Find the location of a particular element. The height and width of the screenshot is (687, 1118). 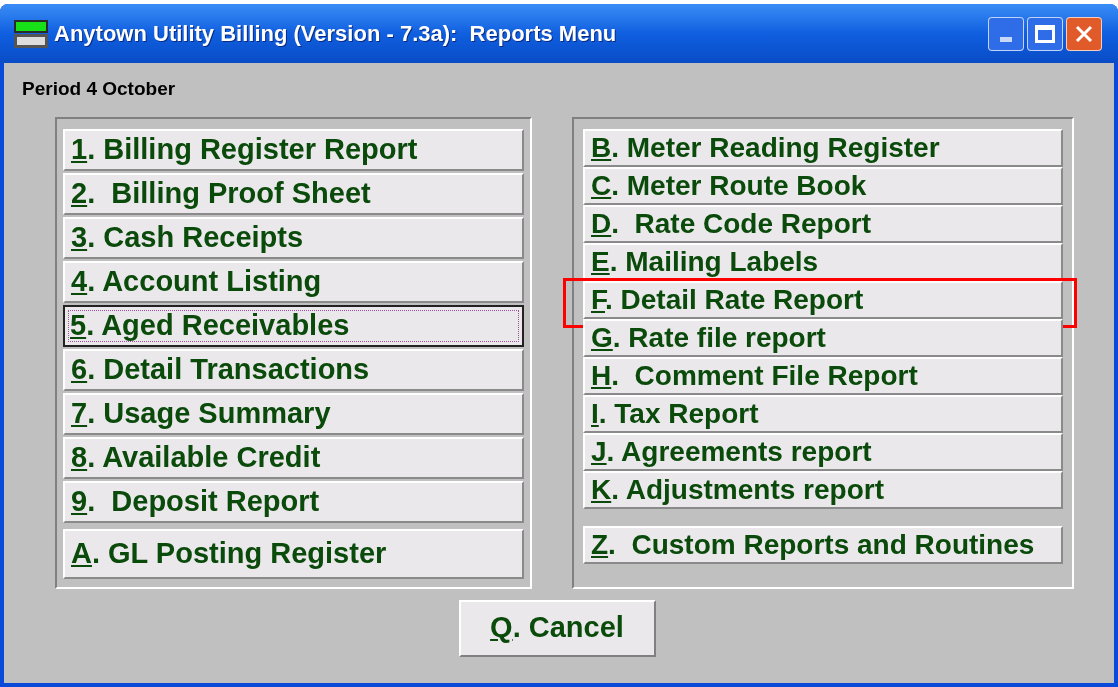

menu-button: J. Agreements report is located at coordinates (823, 451).